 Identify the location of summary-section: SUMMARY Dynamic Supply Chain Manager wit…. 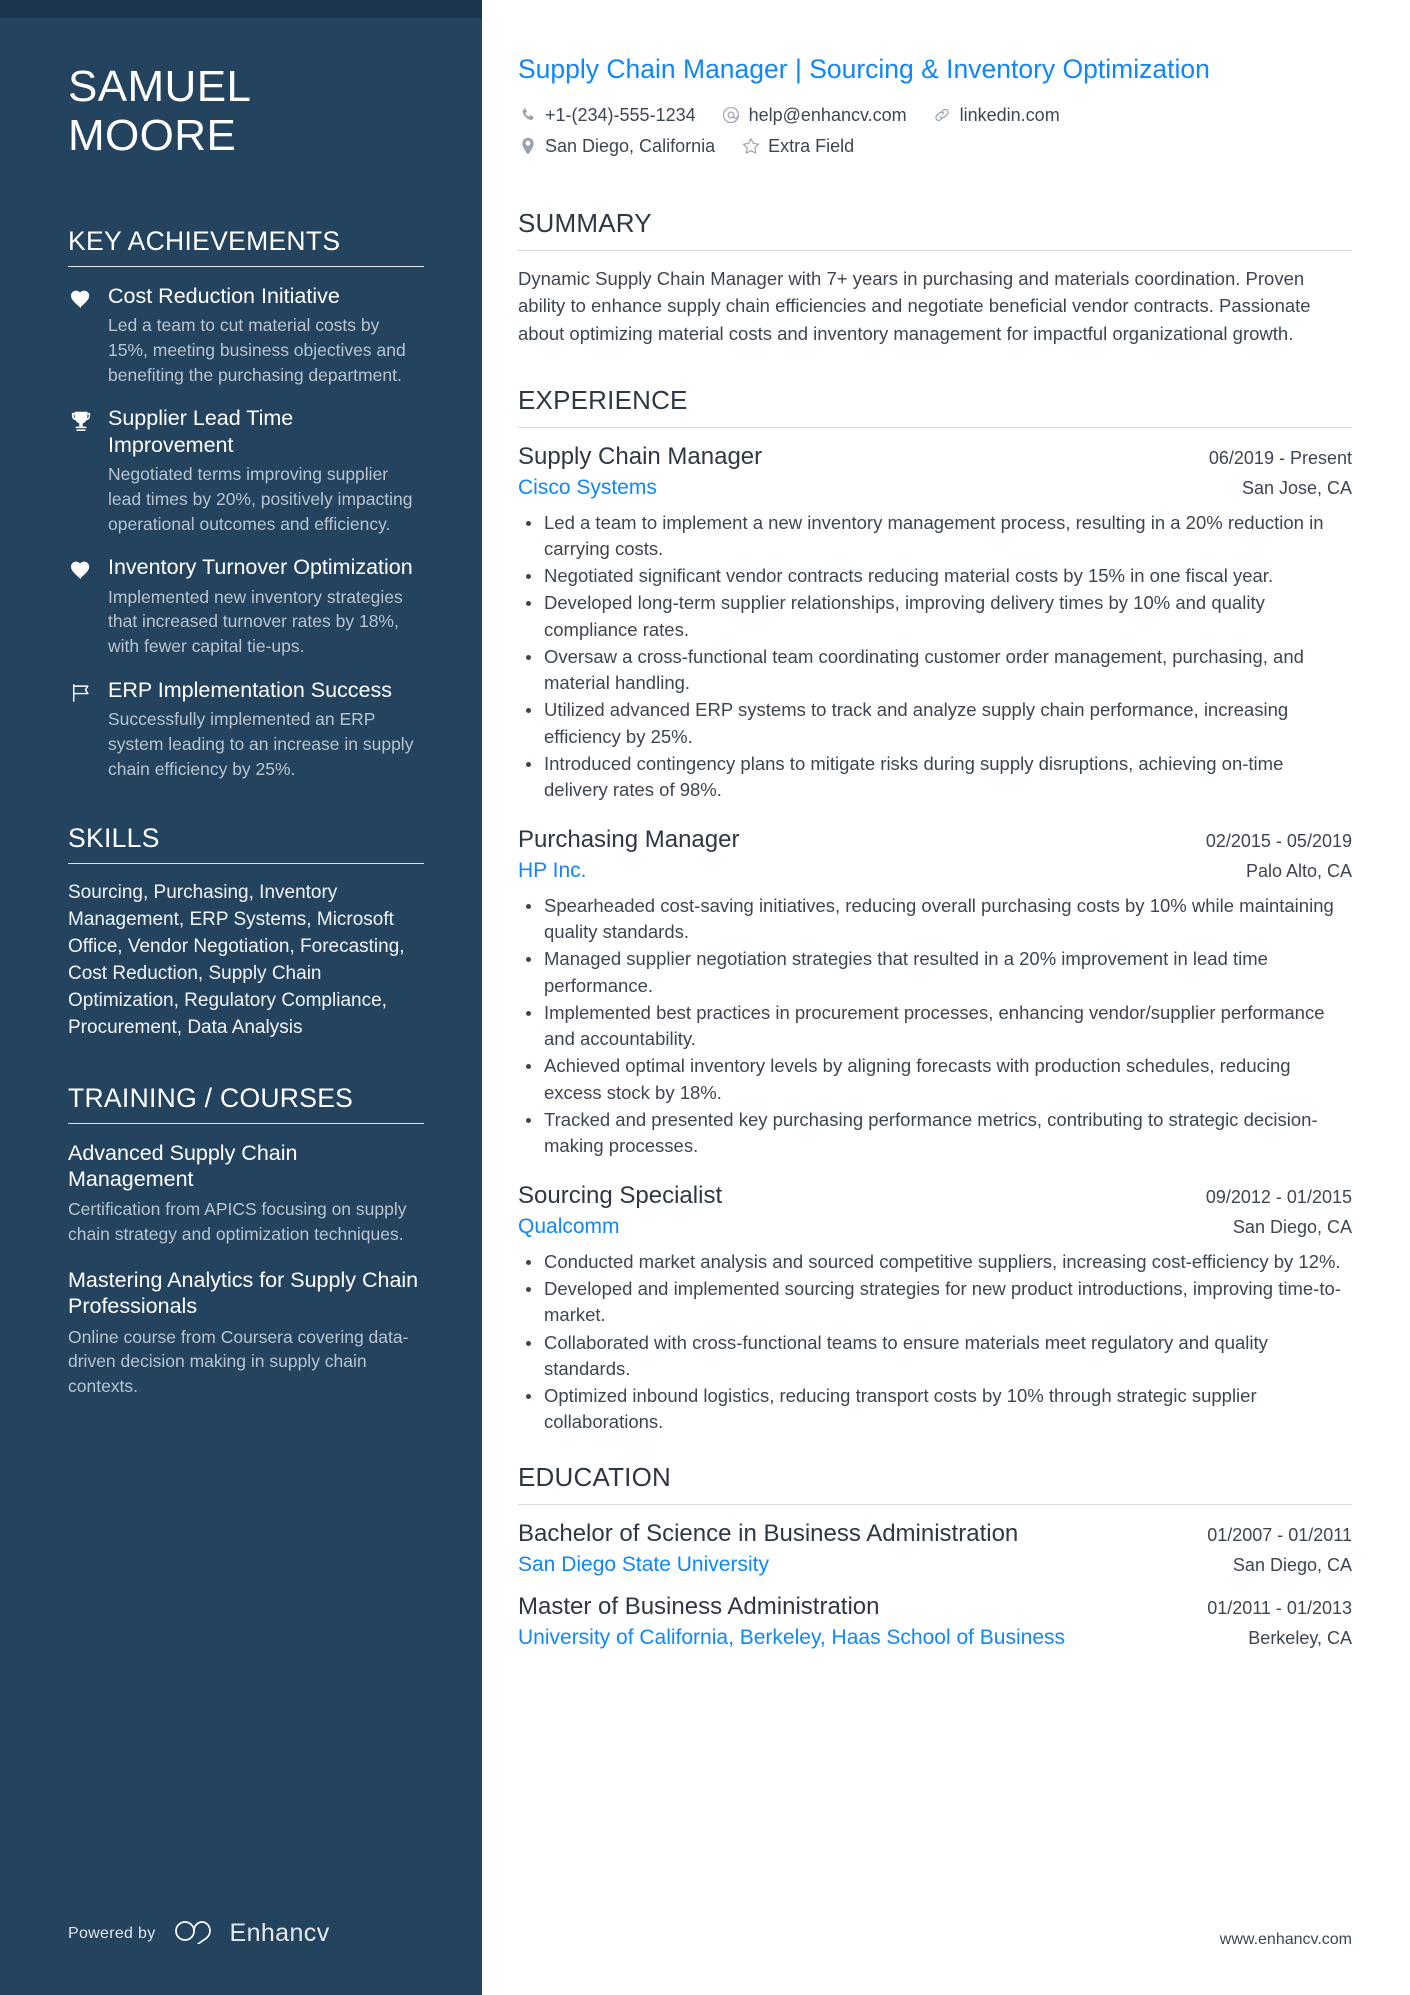
(935, 294).